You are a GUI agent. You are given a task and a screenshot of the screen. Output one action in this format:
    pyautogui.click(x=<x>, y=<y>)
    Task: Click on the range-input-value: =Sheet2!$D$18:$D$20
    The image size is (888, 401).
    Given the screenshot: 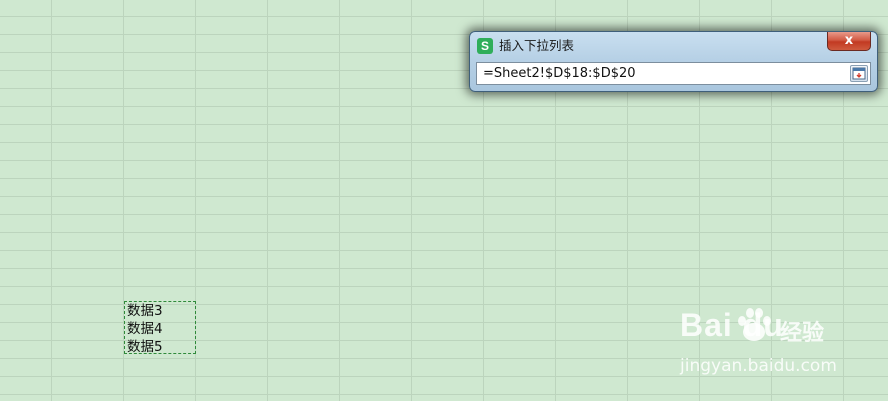 What is the action you would take?
    pyautogui.click(x=559, y=73)
    